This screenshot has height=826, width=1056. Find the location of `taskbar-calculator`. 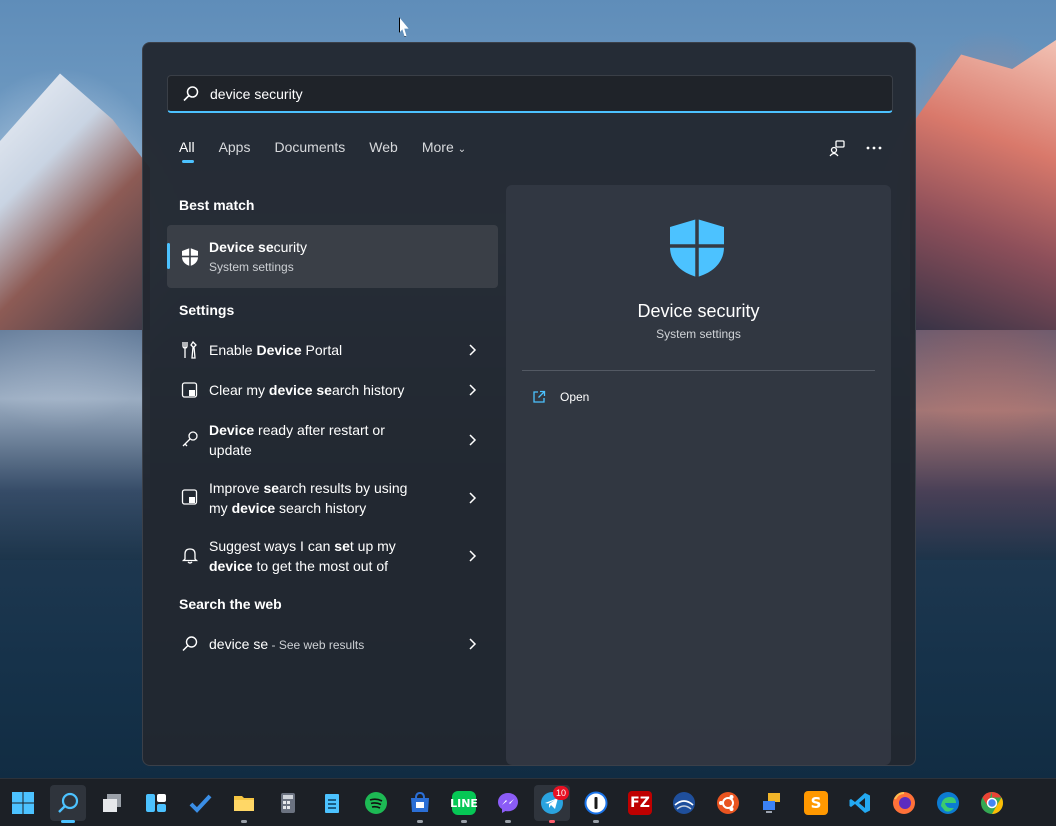

taskbar-calculator is located at coordinates (288, 803).